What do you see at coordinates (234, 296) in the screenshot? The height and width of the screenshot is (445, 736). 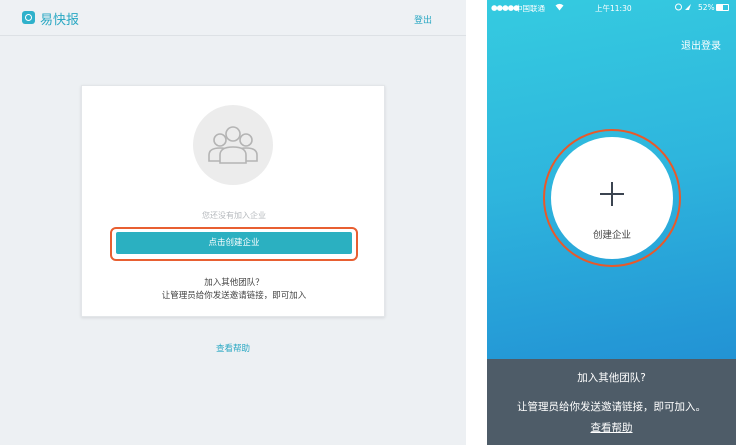 I see `join-team-tip: 让管理员给你发送邀请链接，即可加入` at bounding box center [234, 296].